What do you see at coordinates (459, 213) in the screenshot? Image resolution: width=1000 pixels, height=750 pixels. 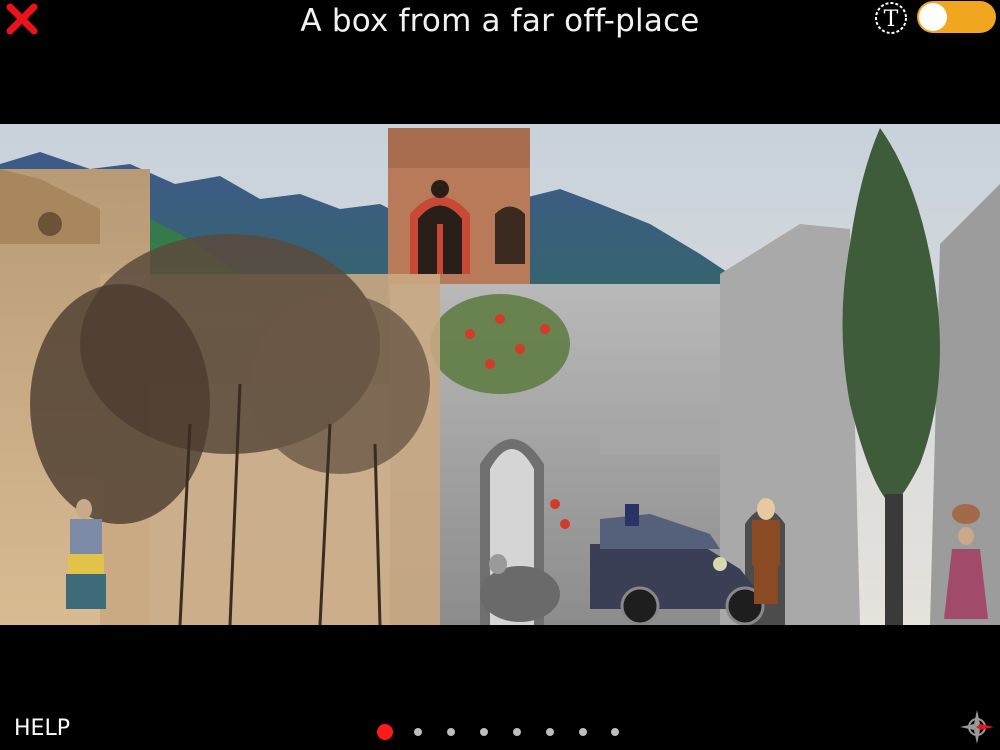 I see `bell-tower` at bounding box center [459, 213].